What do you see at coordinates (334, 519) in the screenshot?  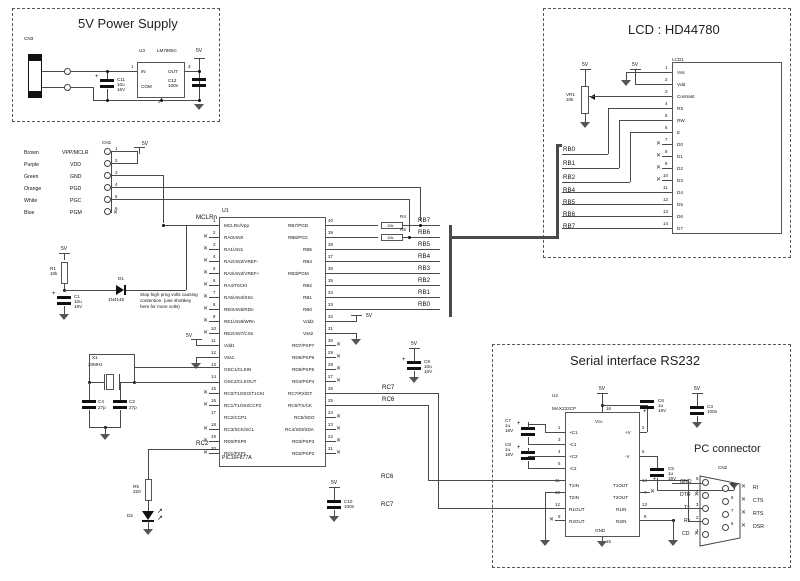 I see `c10-ground-symbol` at bounding box center [334, 519].